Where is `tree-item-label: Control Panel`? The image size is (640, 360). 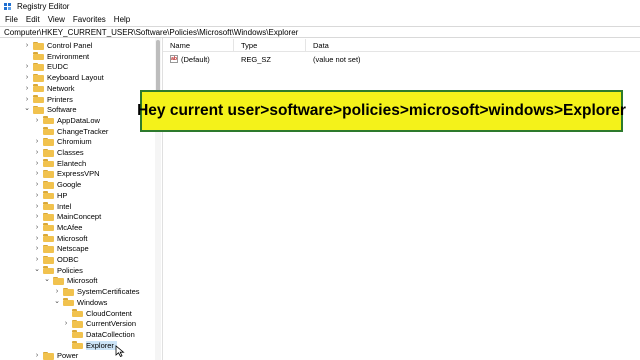 tree-item-label: Control Panel is located at coordinates (70, 45).